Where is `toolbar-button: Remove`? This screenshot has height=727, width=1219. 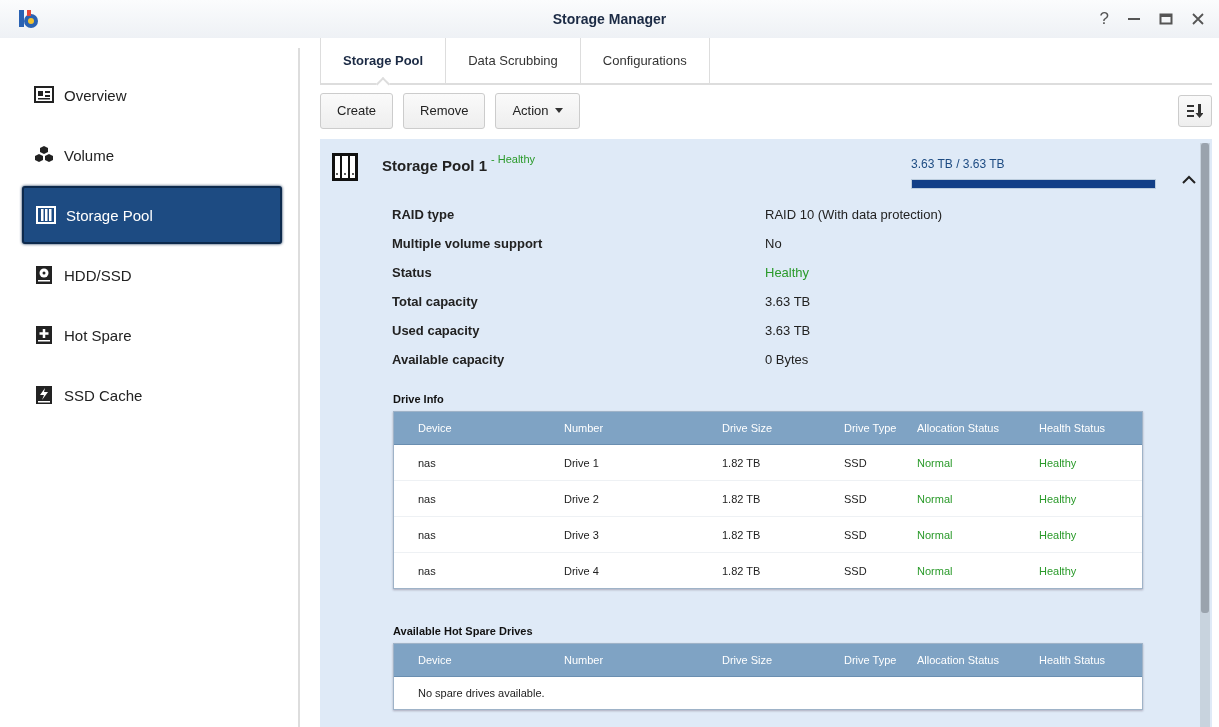 toolbar-button: Remove is located at coordinates (444, 110).